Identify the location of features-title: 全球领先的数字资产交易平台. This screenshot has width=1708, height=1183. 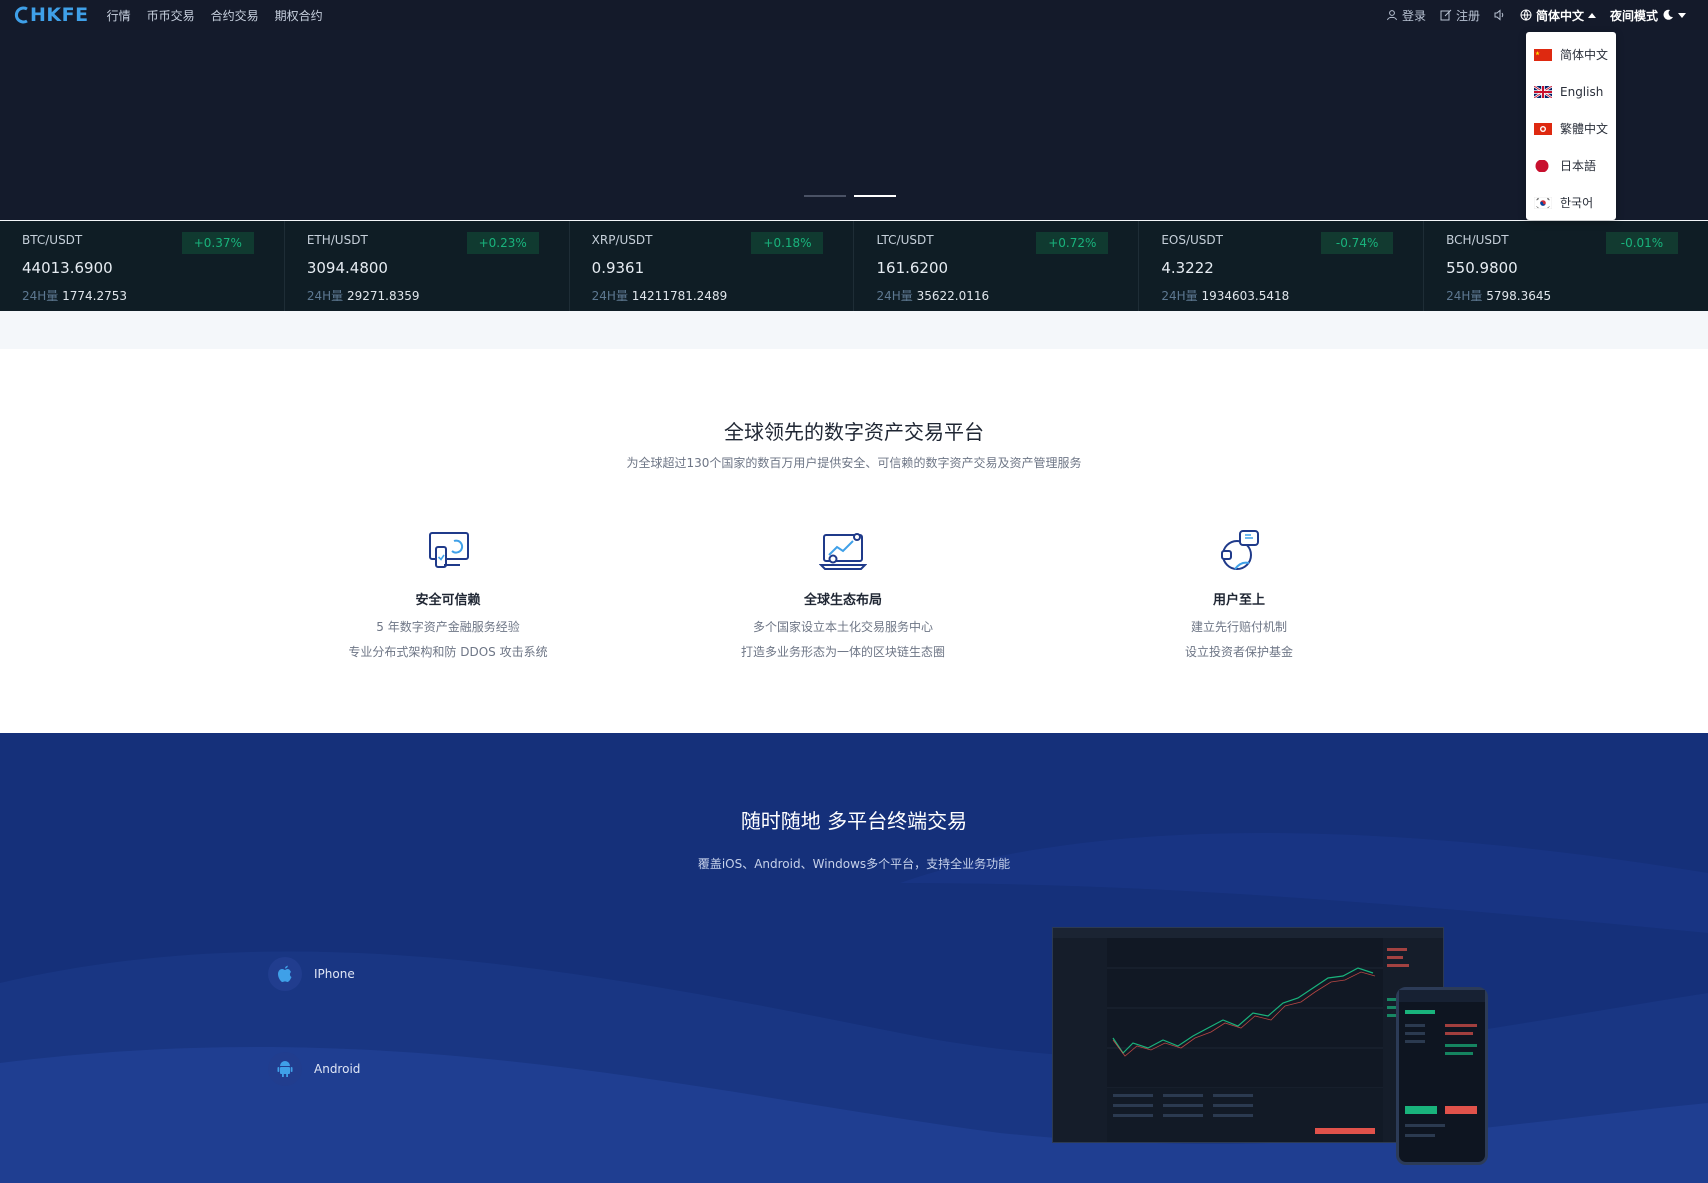
(854, 432).